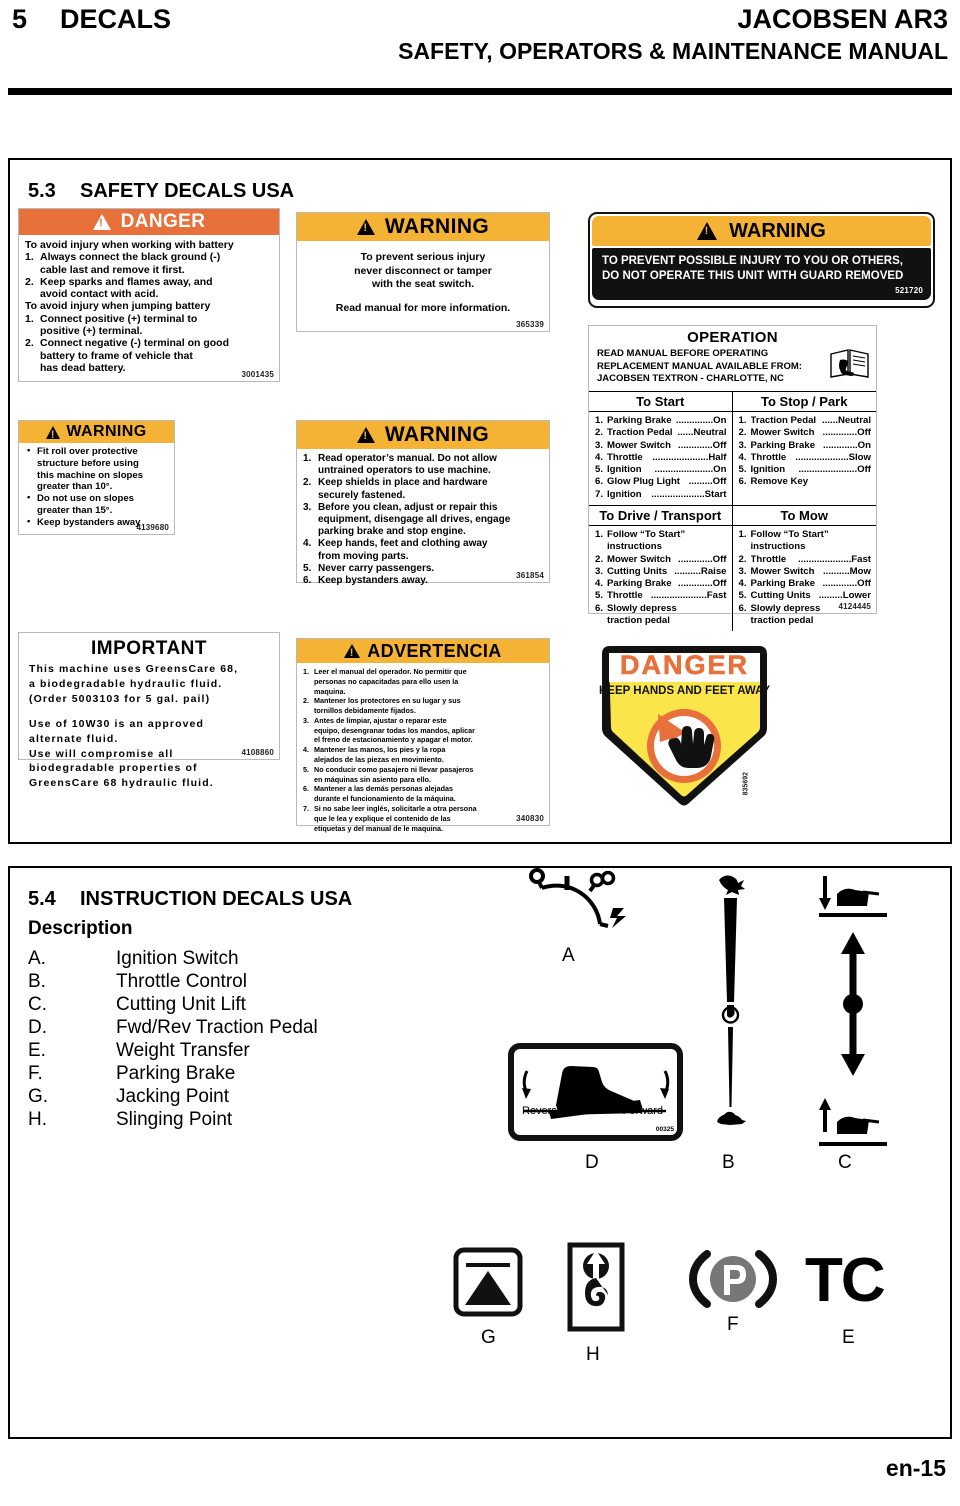  What do you see at coordinates (129, 1096) in the screenshot?
I see `list-item: G. Jacking Point` at bounding box center [129, 1096].